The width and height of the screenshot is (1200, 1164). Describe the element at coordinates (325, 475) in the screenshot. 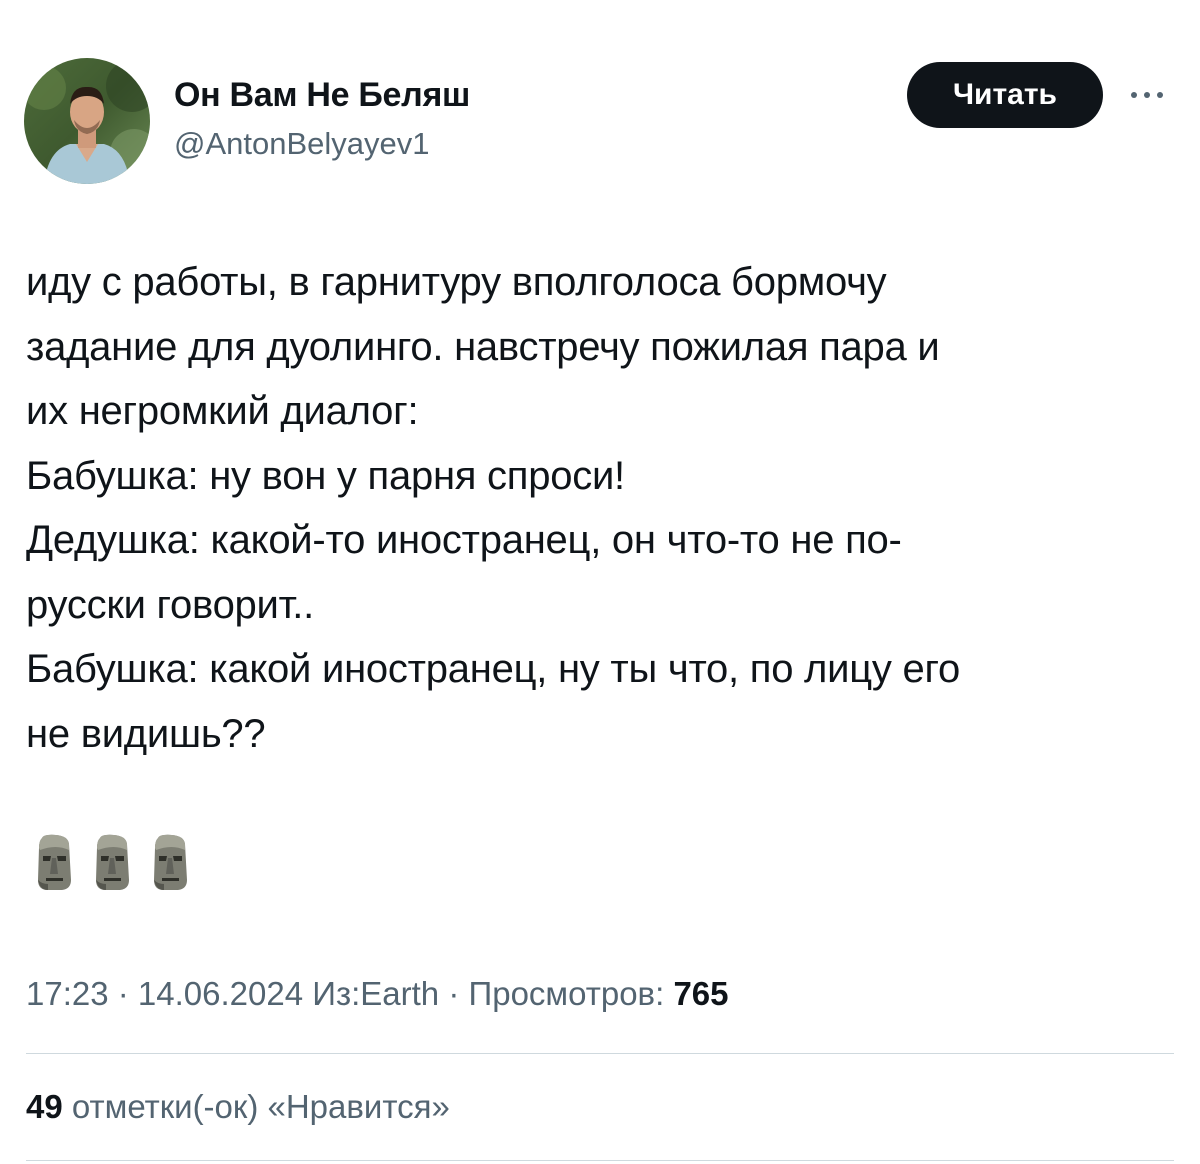

I see `tweet-line: Бабушка: ну вон у парня спроси!` at that location.